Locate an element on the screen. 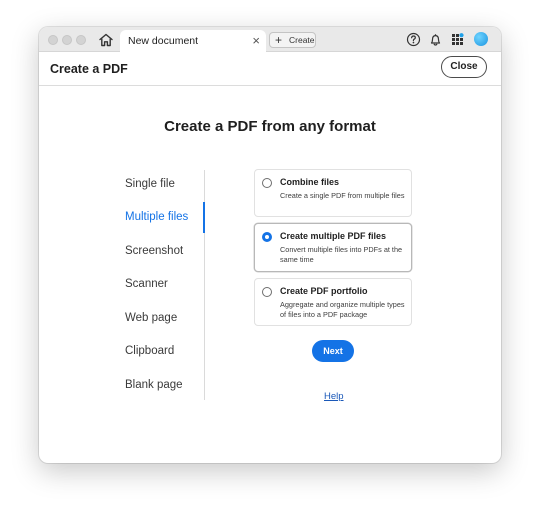 This screenshot has width=540, height=515. nav-active-indicator is located at coordinates (204, 217).